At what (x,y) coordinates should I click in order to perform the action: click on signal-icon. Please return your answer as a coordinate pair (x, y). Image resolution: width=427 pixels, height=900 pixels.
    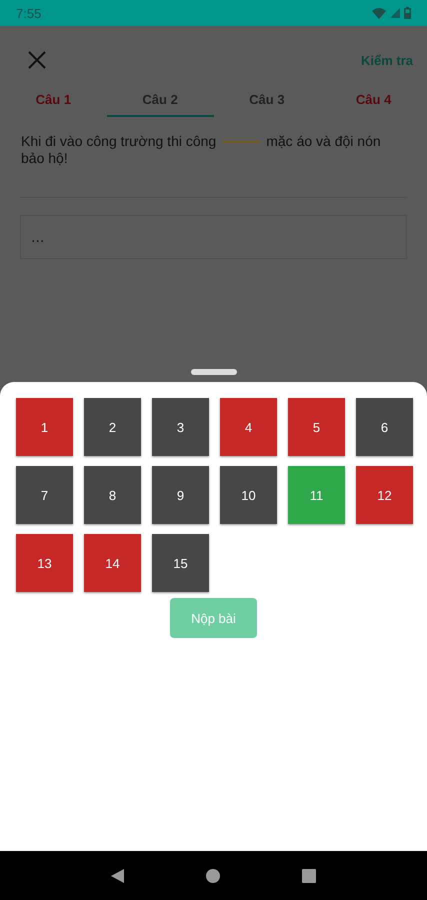
    Looking at the image, I should click on (395, 13).